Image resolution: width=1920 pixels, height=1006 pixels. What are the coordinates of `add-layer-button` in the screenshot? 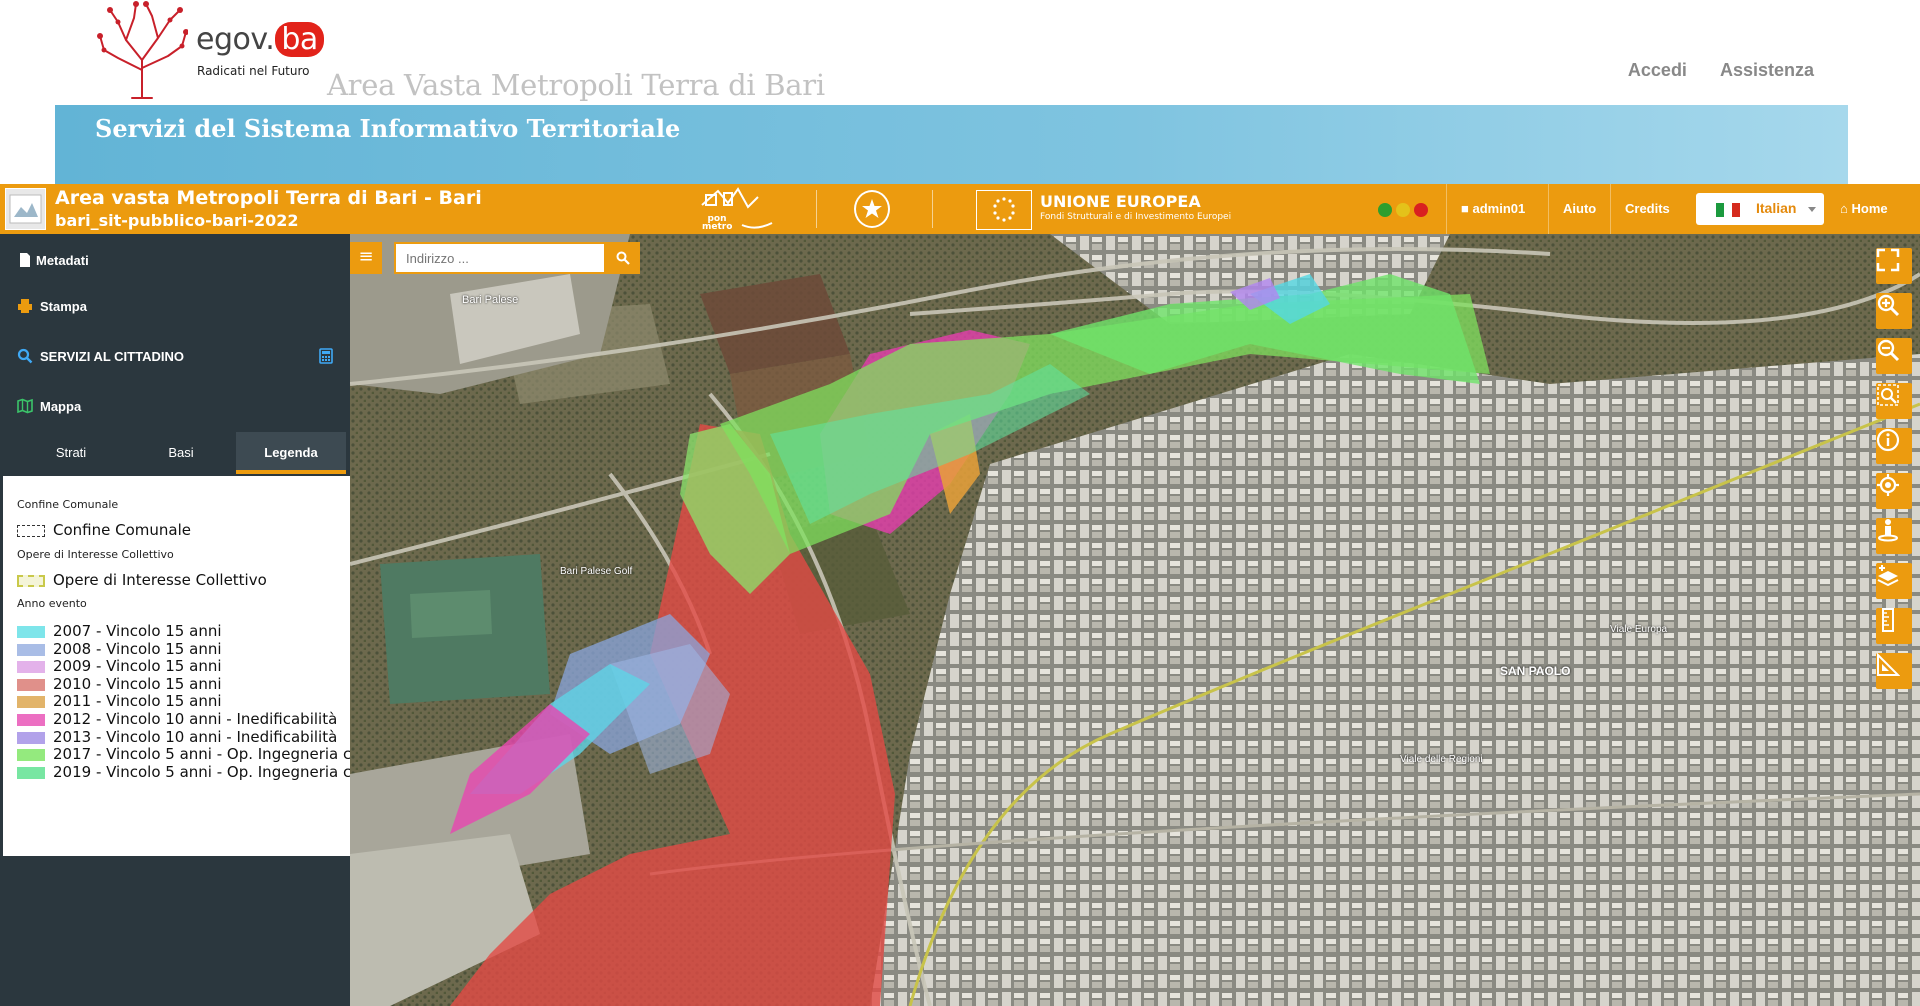 It's located at (1894, 581).